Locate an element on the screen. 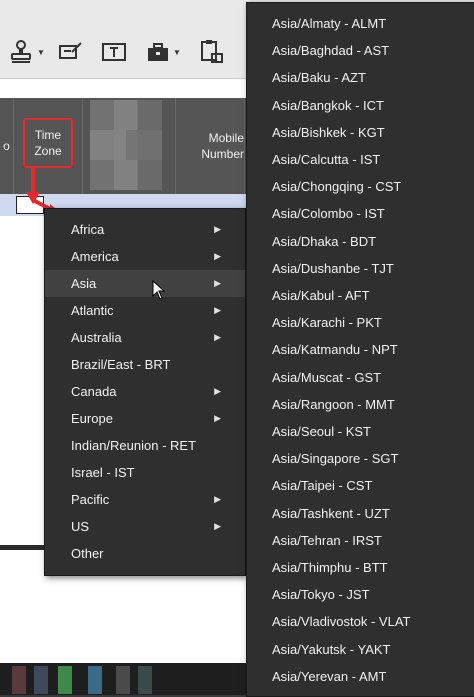 Image resolution: width=474 pixels, height=697 pixels. stamp-button: ▼ is located at coordinates (26, 52).